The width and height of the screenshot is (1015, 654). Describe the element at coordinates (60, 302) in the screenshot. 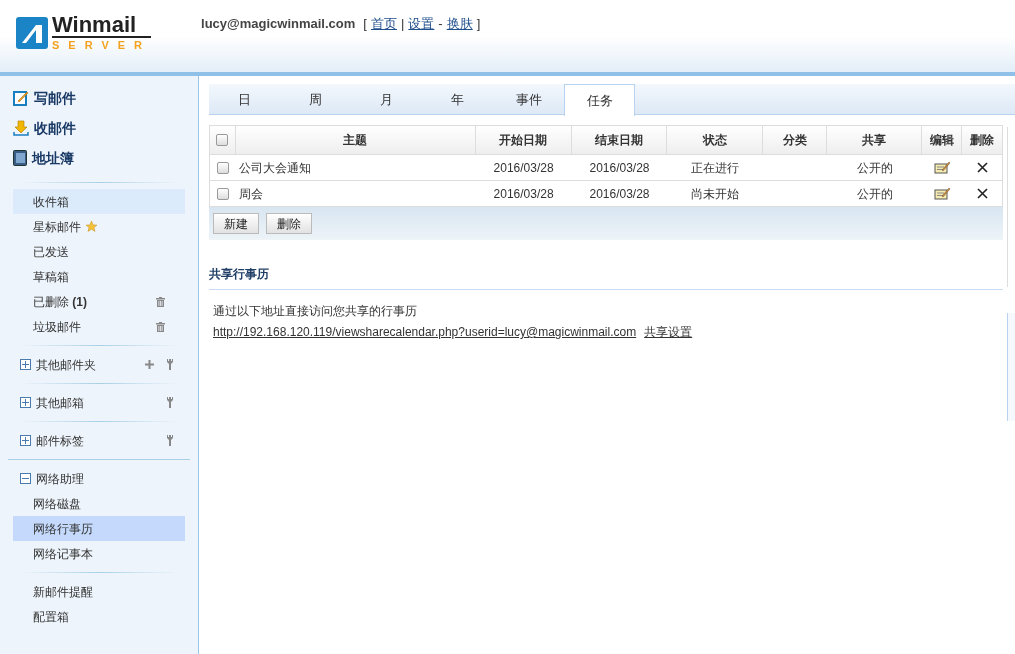

I see `folder-label: 已删除 (1)` at that location.